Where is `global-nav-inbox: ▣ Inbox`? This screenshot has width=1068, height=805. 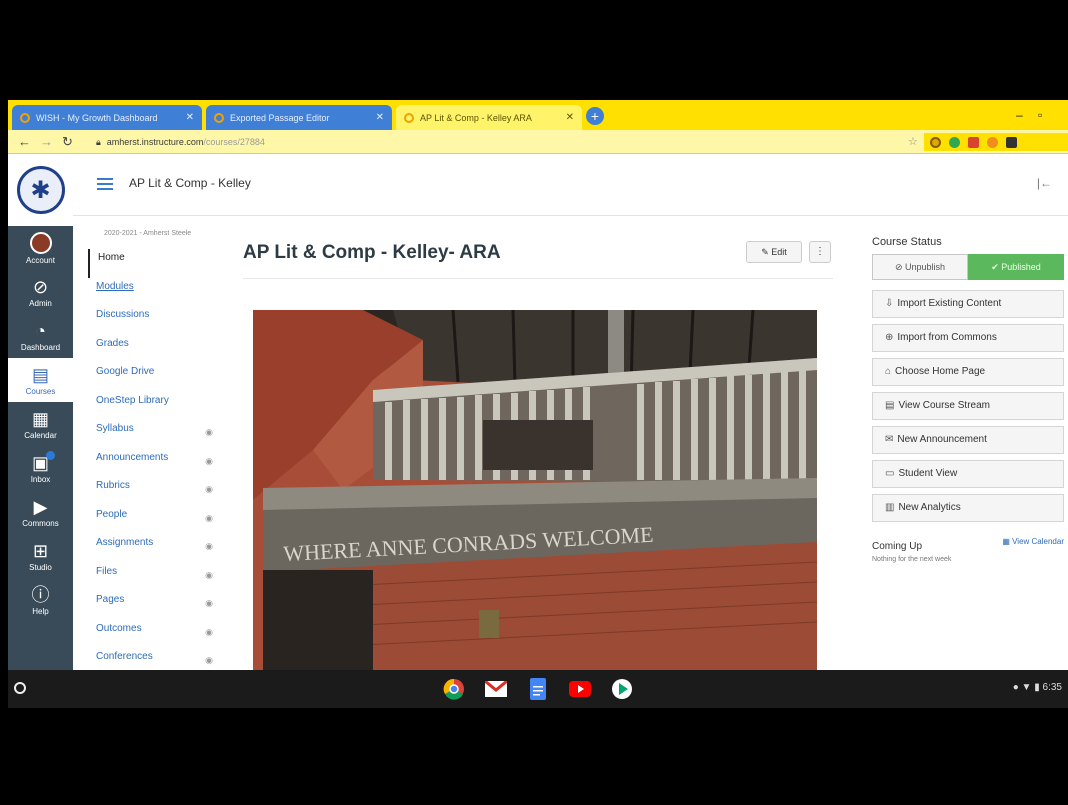
global-nav-inbox: ▣ Inbox is located at coordinates (40, 468).